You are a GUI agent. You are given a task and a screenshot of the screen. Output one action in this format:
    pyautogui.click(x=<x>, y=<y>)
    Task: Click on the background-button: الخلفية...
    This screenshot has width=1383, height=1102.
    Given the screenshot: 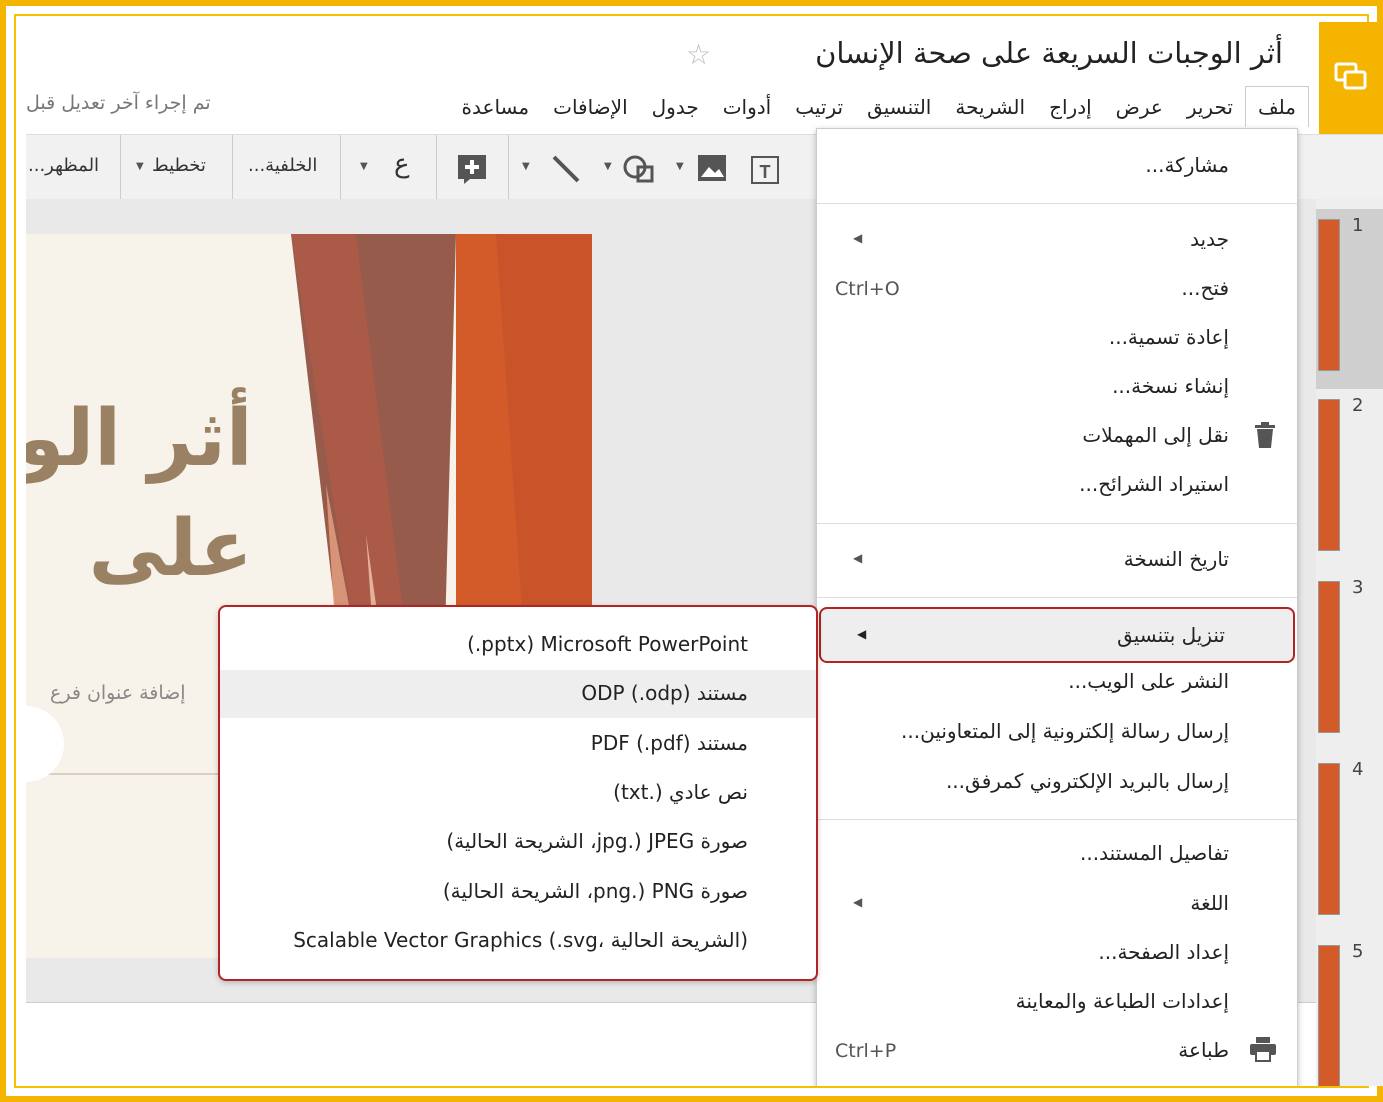 What is the action you would take?
    pyautogui.click(x=282, y=165)
    